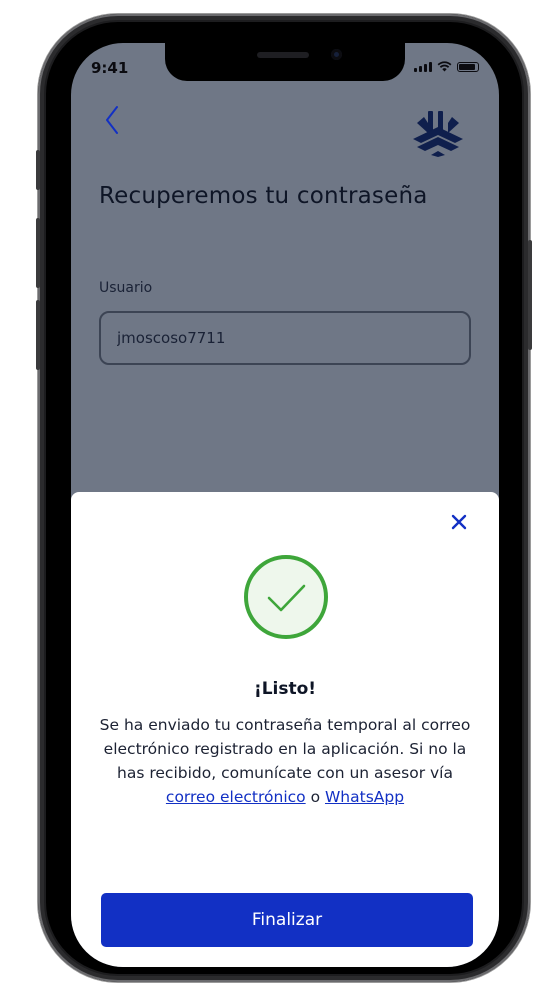 The height and width of the screenshot is (986, 548). I want to click on status-time: 9:41, so click(110, 68).